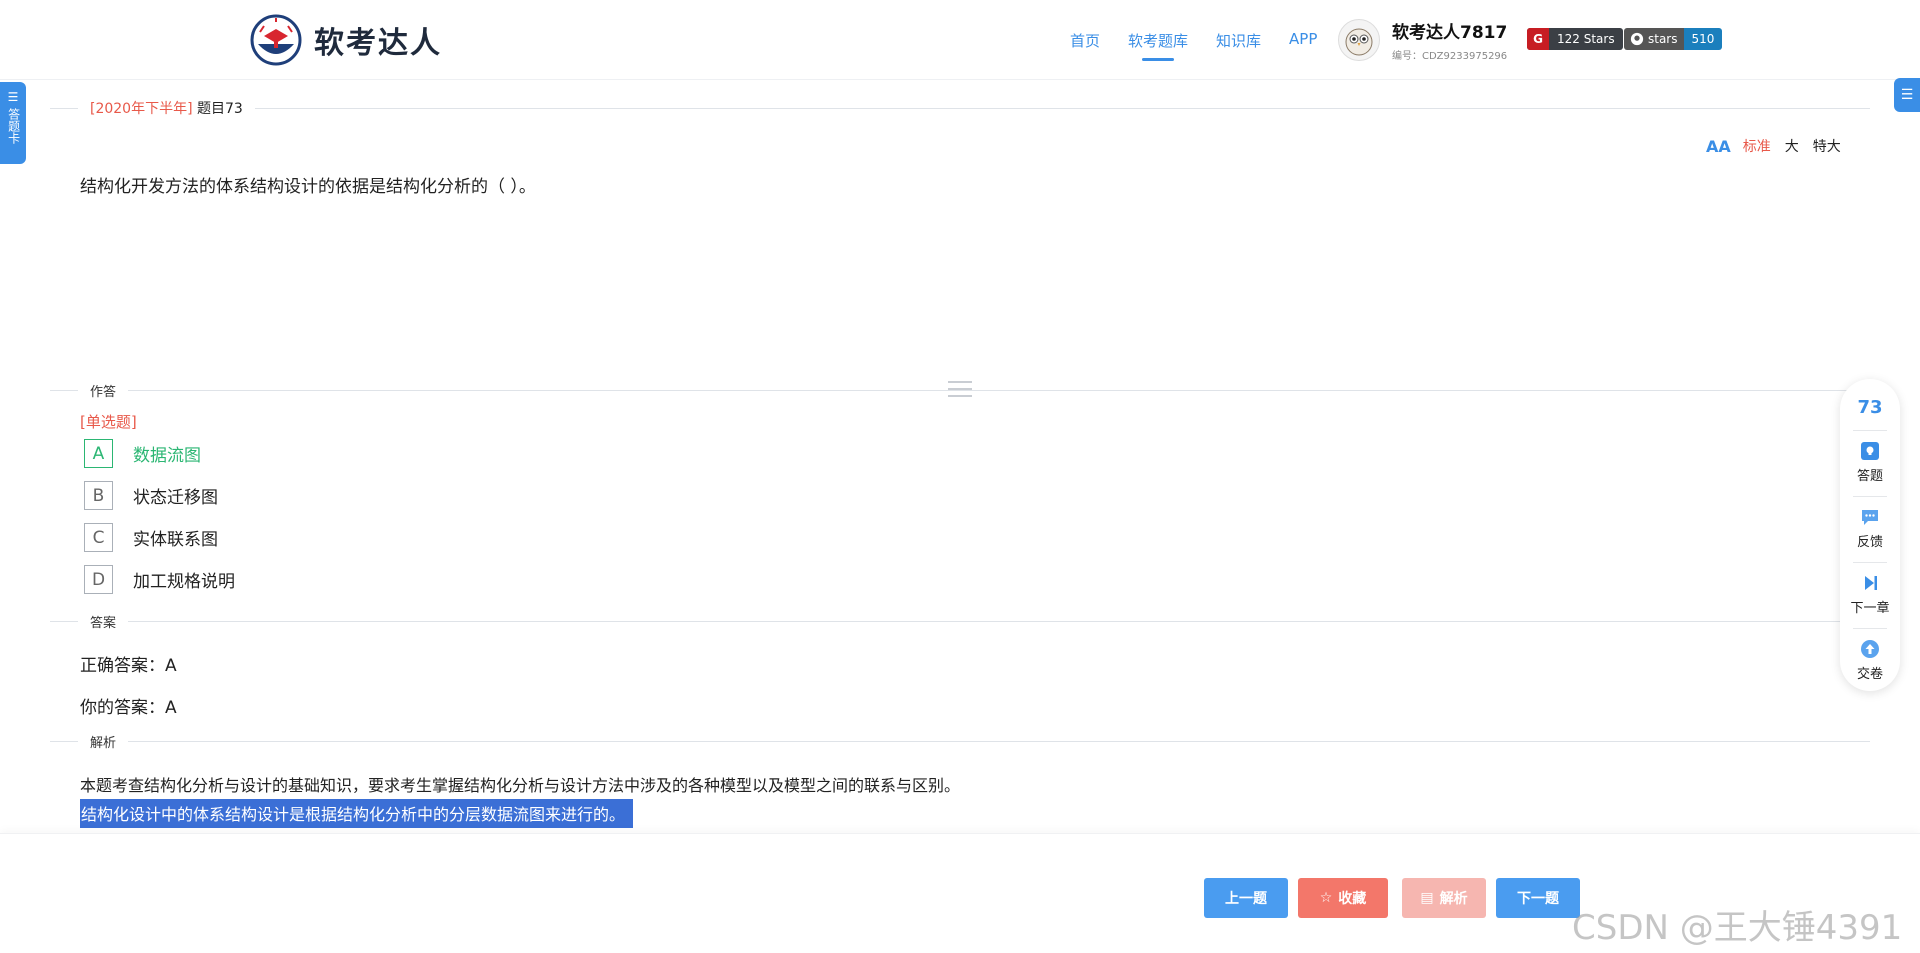 The height and width of the screenshot is (953, 1920). What do you see at coordinates (128, 708) in the screenshot?
I see `your-answer: 你的答案：A` at bounding box center [128, 708].